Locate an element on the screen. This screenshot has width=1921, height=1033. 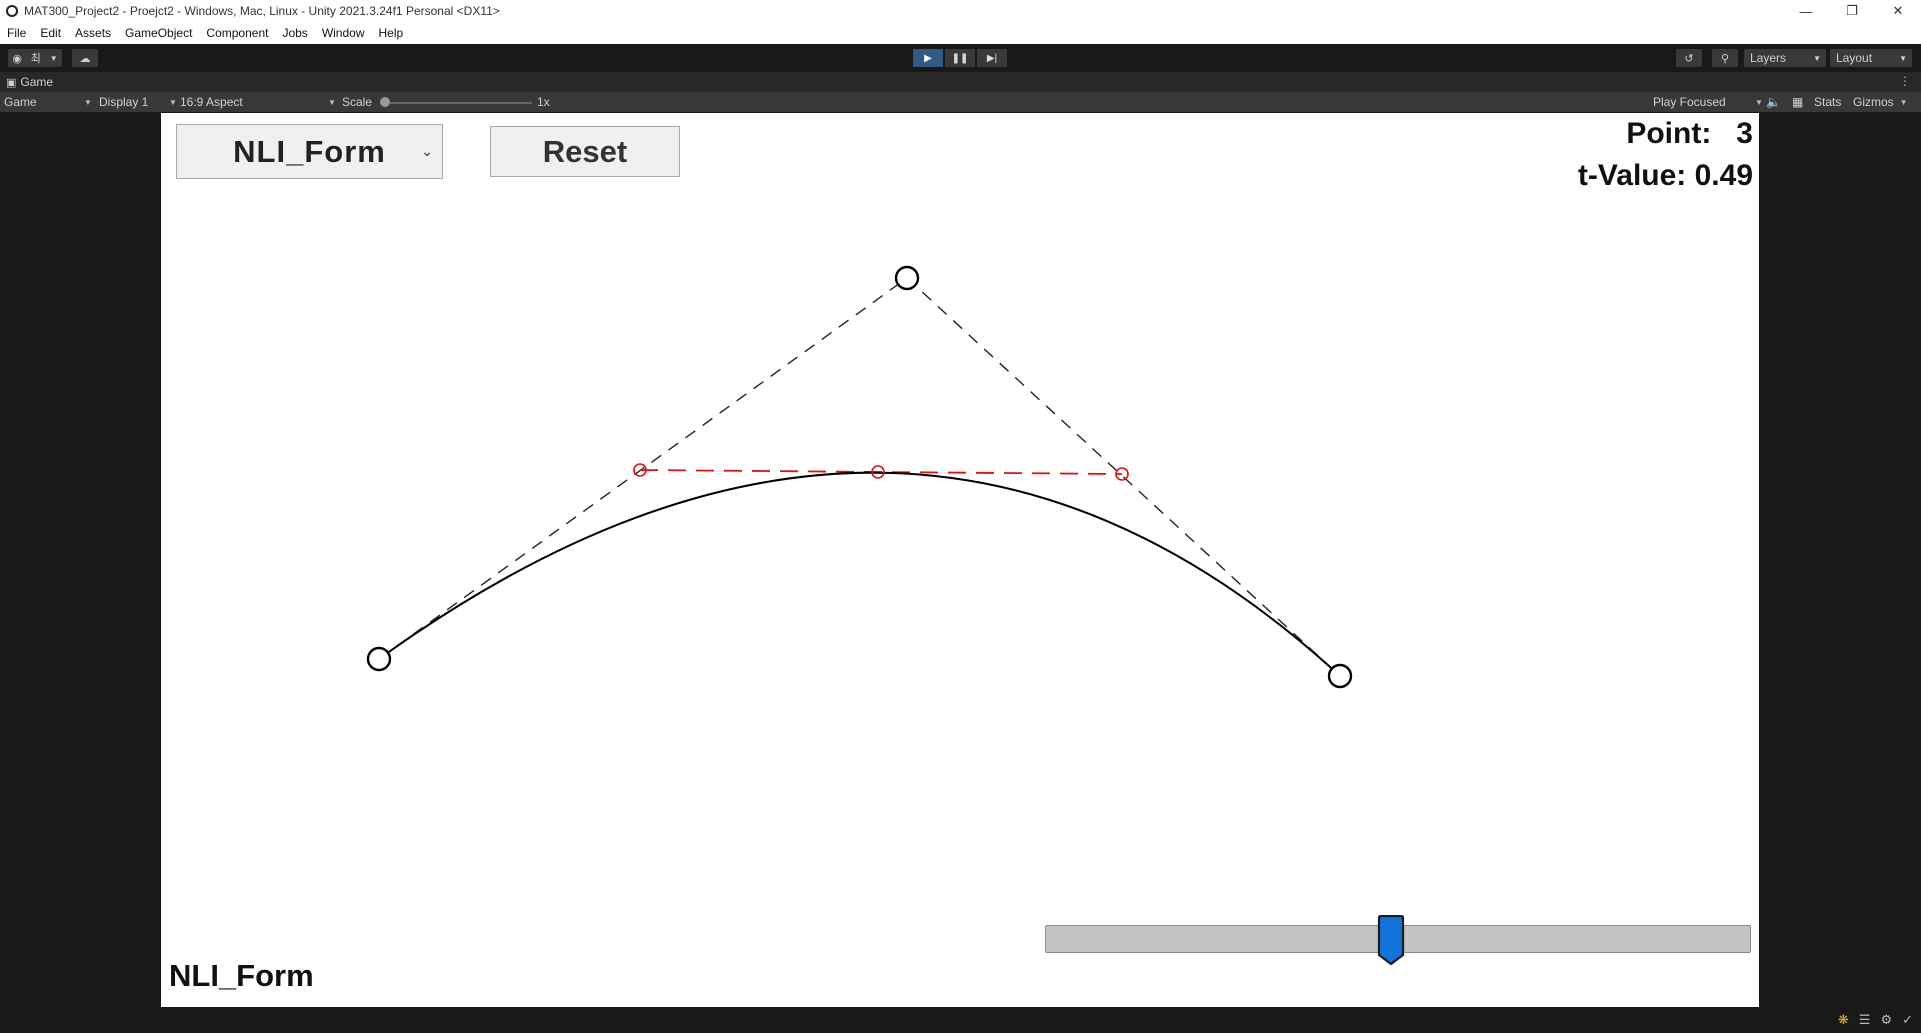
window-controls: — ❐ ✕ is located at coordinates (1852, 11).